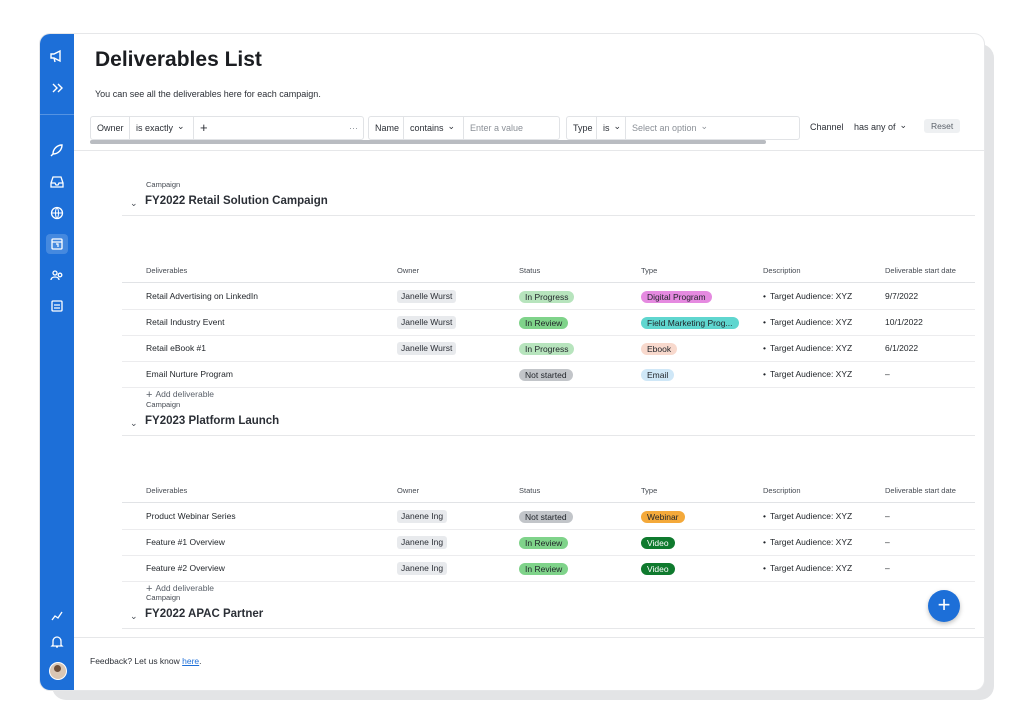  I want to click on type-cell: Email, so click(658, 374).